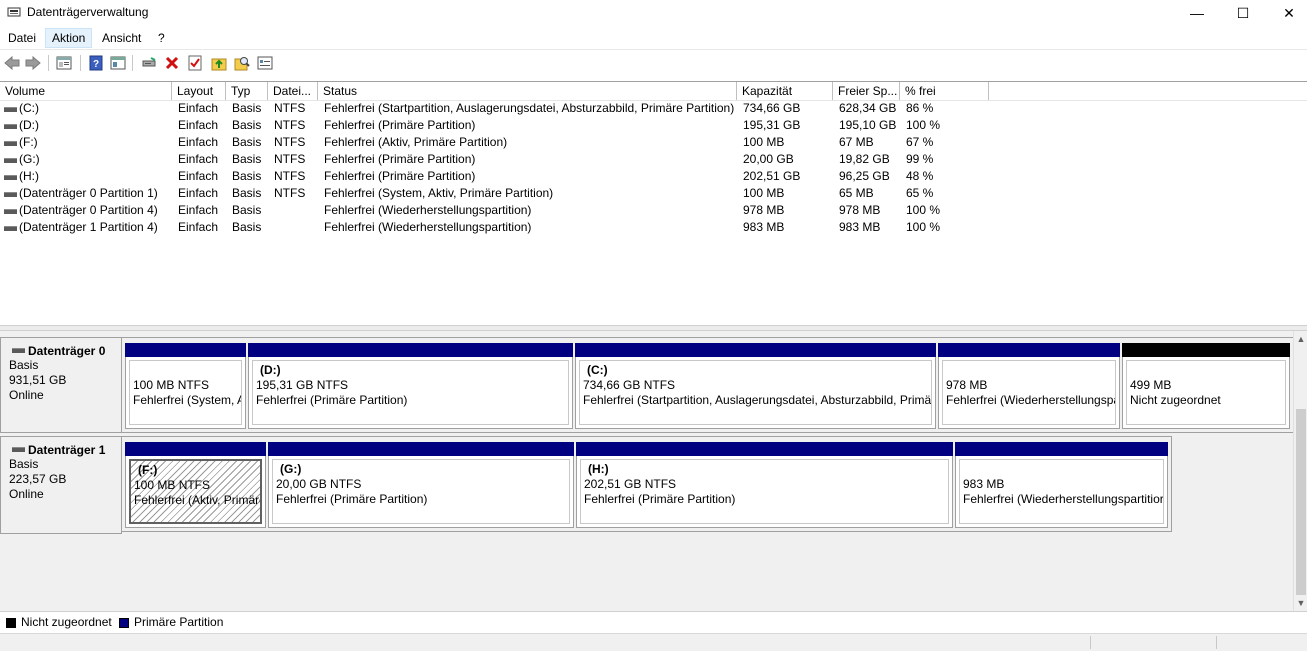 The height and width of the screenshot is (651, 1307). Describe the element at coordinates (290, 159) in the screenshot. I see `cell-dateisystem: NTFS` at that location.